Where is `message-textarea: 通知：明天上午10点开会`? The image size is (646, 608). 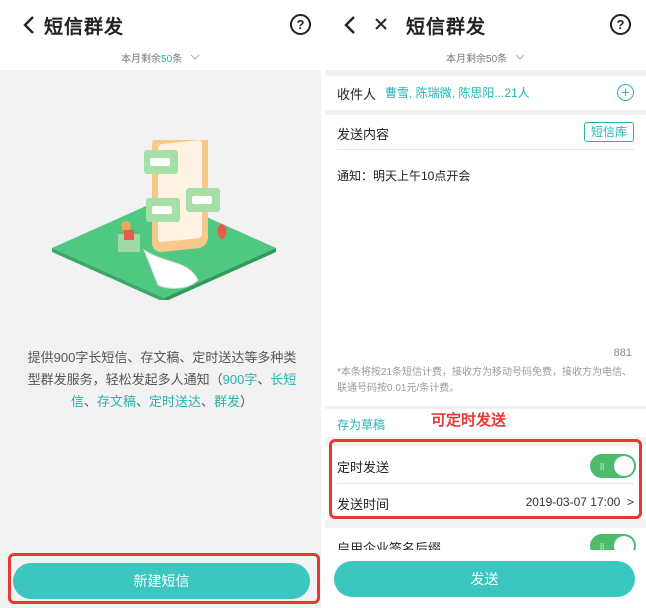
message-textarea: 通知：明天上午10点开会 is located at coordinates (403, 175).